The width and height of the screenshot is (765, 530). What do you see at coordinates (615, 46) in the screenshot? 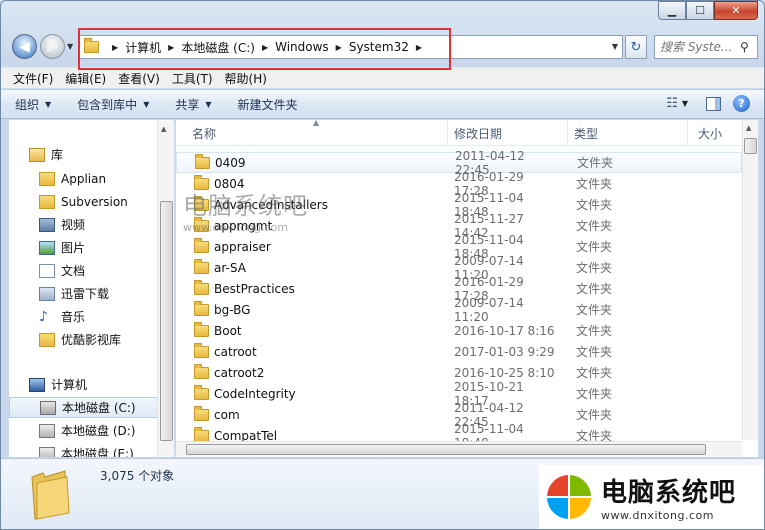
I see `address-dropdown-icon: ▼` at bounding box center [615, 46].